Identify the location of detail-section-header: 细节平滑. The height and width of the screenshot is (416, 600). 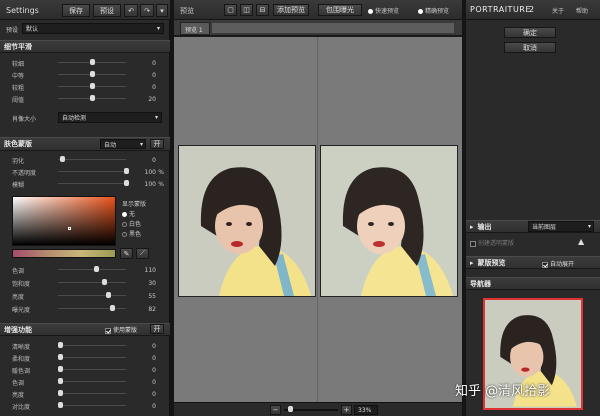
(85, 46).